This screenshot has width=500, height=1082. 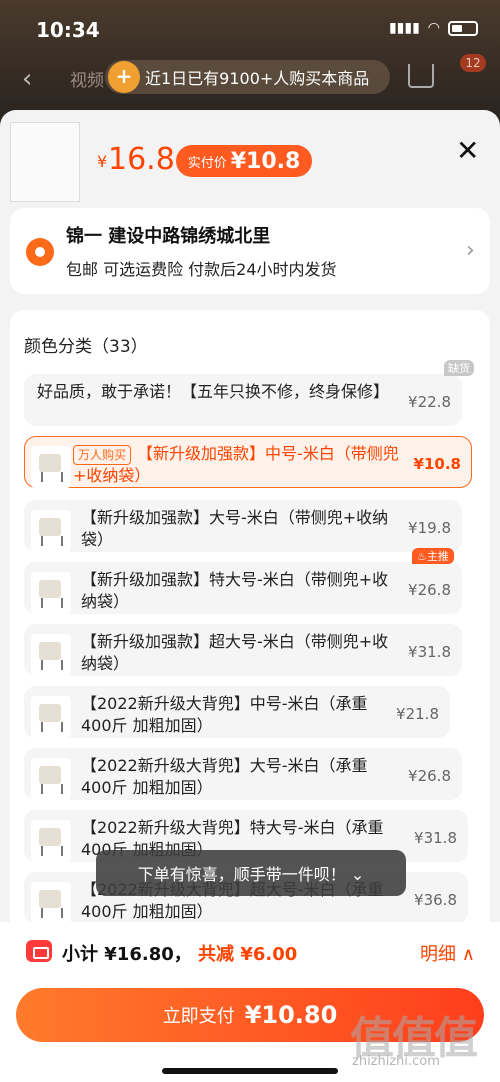 What do you see at coordinates (148, 954) in the screenshot?
I see `subtotal-value: ¥16.80，` at bounding box center [148, 954].